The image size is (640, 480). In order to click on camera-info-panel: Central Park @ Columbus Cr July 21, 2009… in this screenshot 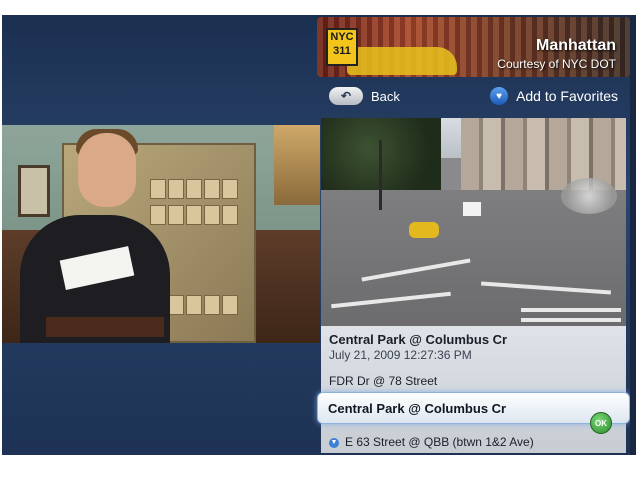, I will do `click(473, 389)`.